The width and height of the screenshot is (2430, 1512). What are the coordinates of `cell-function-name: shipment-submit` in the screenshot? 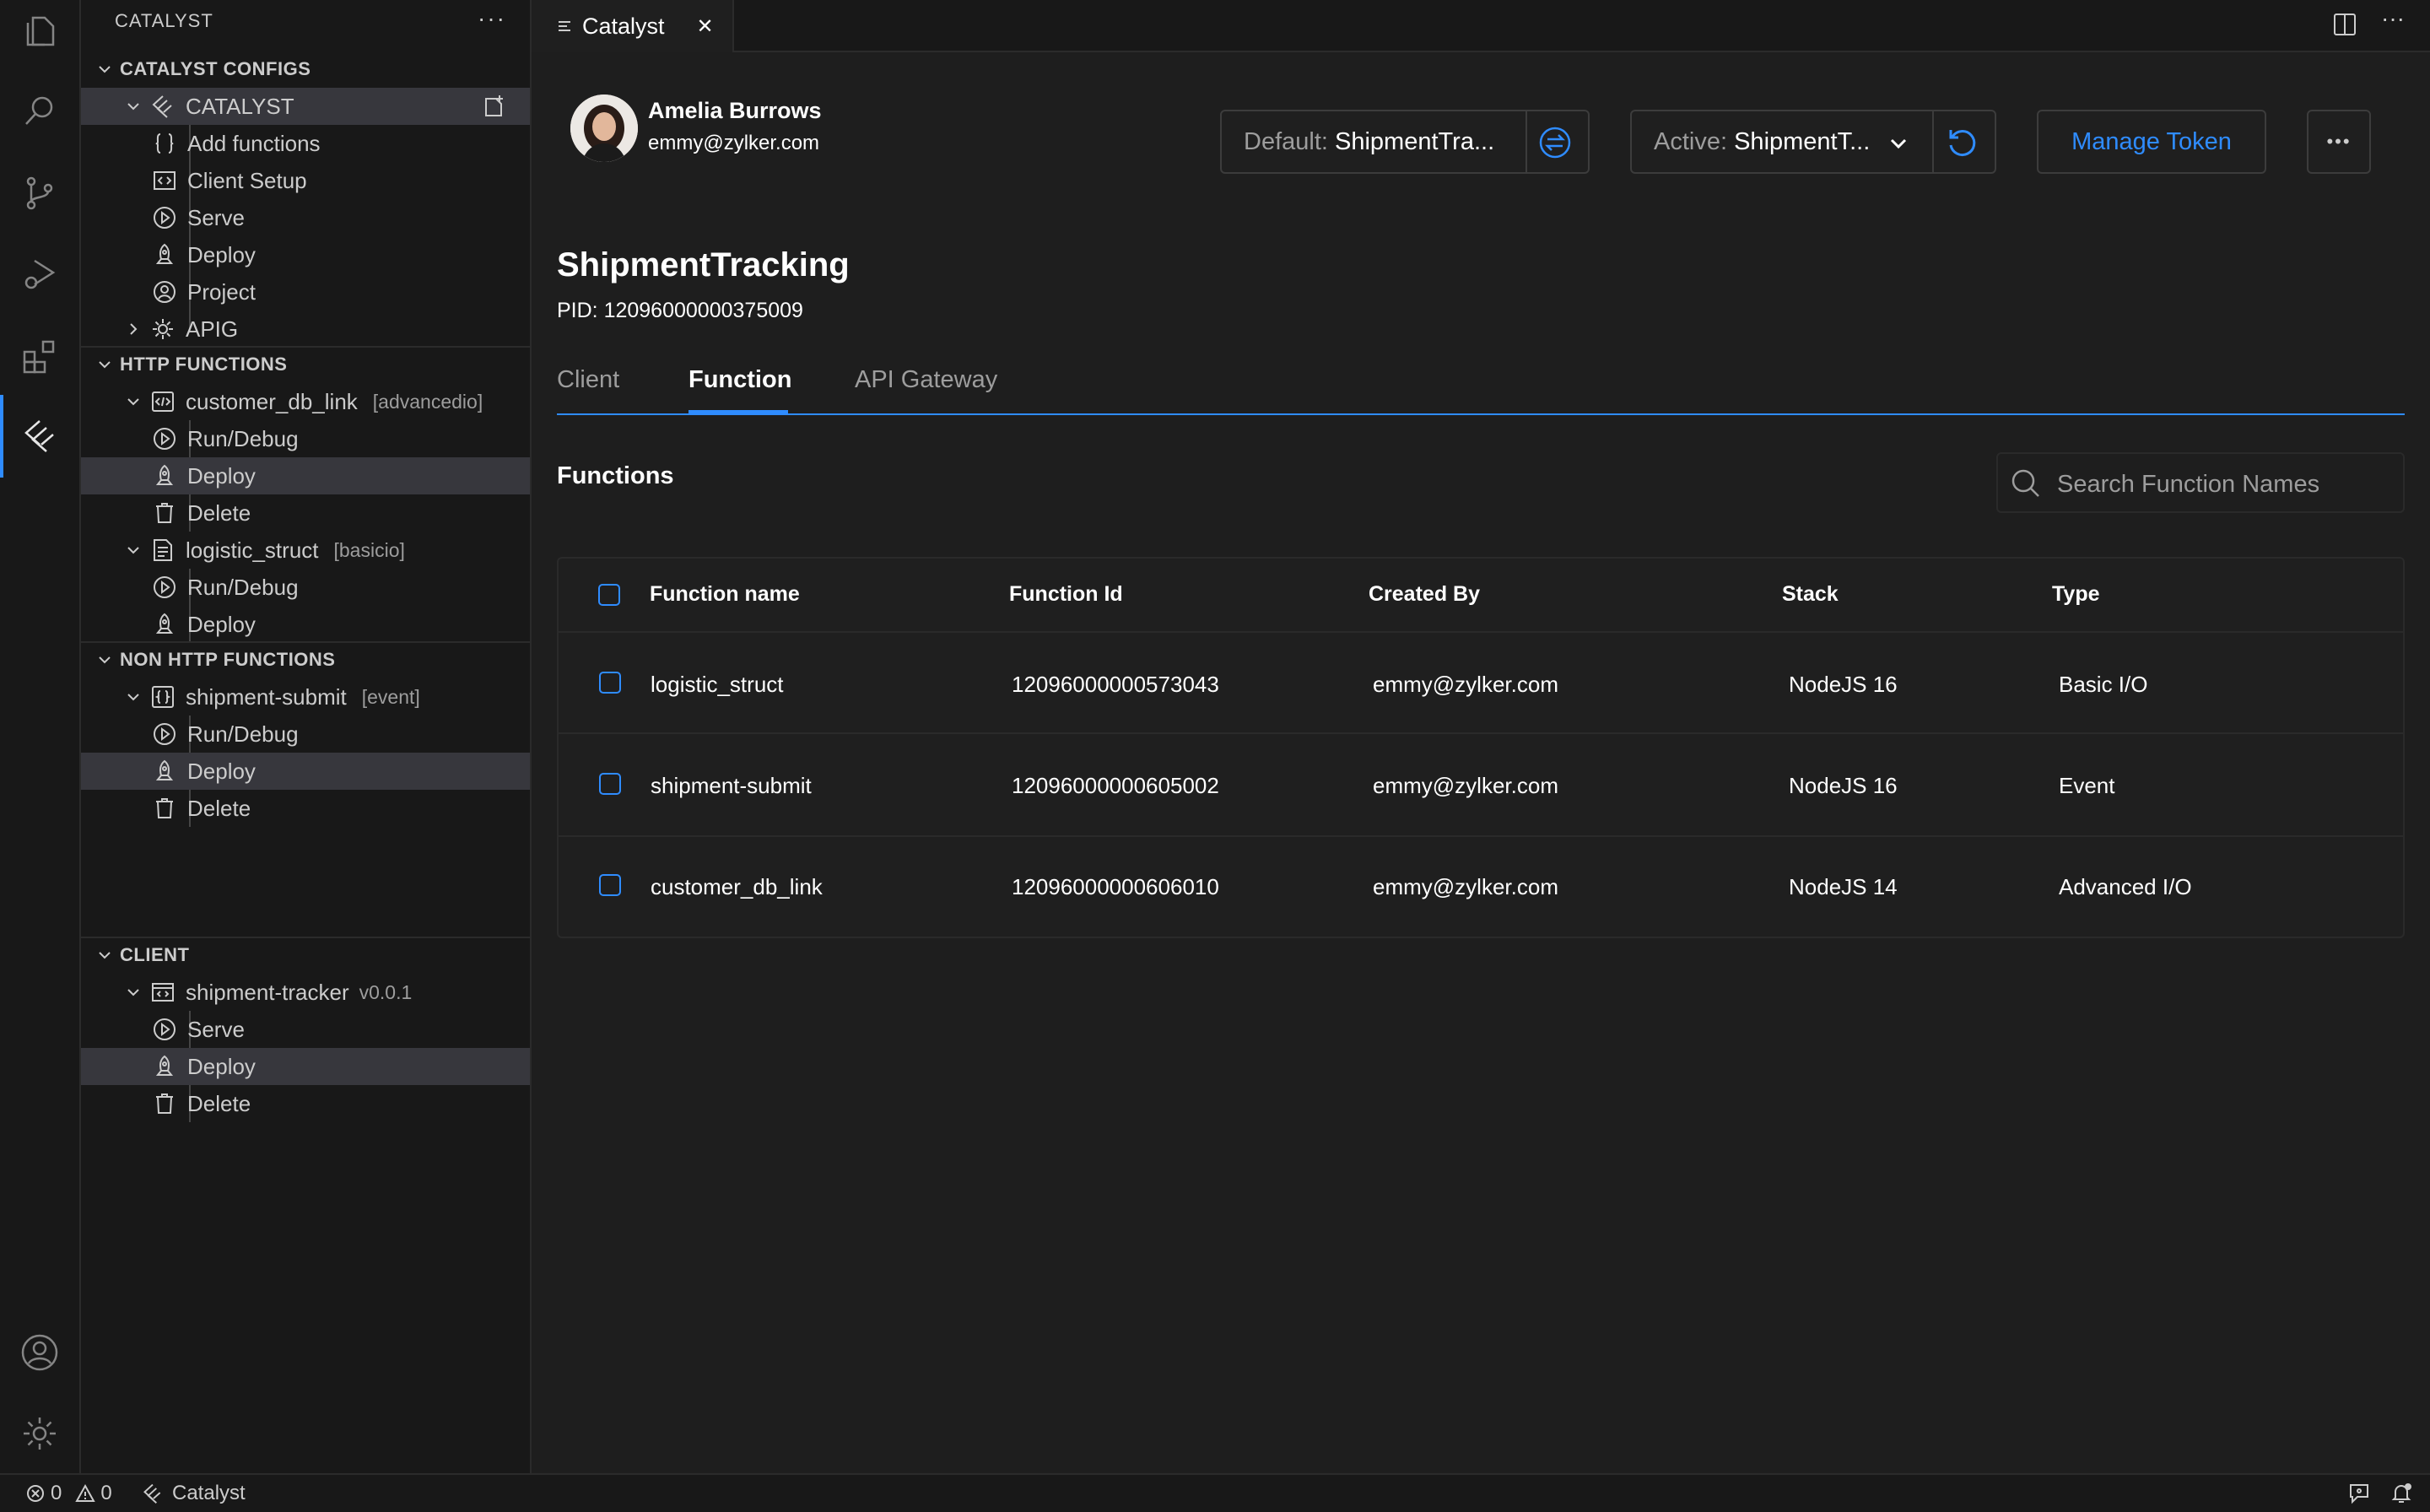 It's located at (731, 786).